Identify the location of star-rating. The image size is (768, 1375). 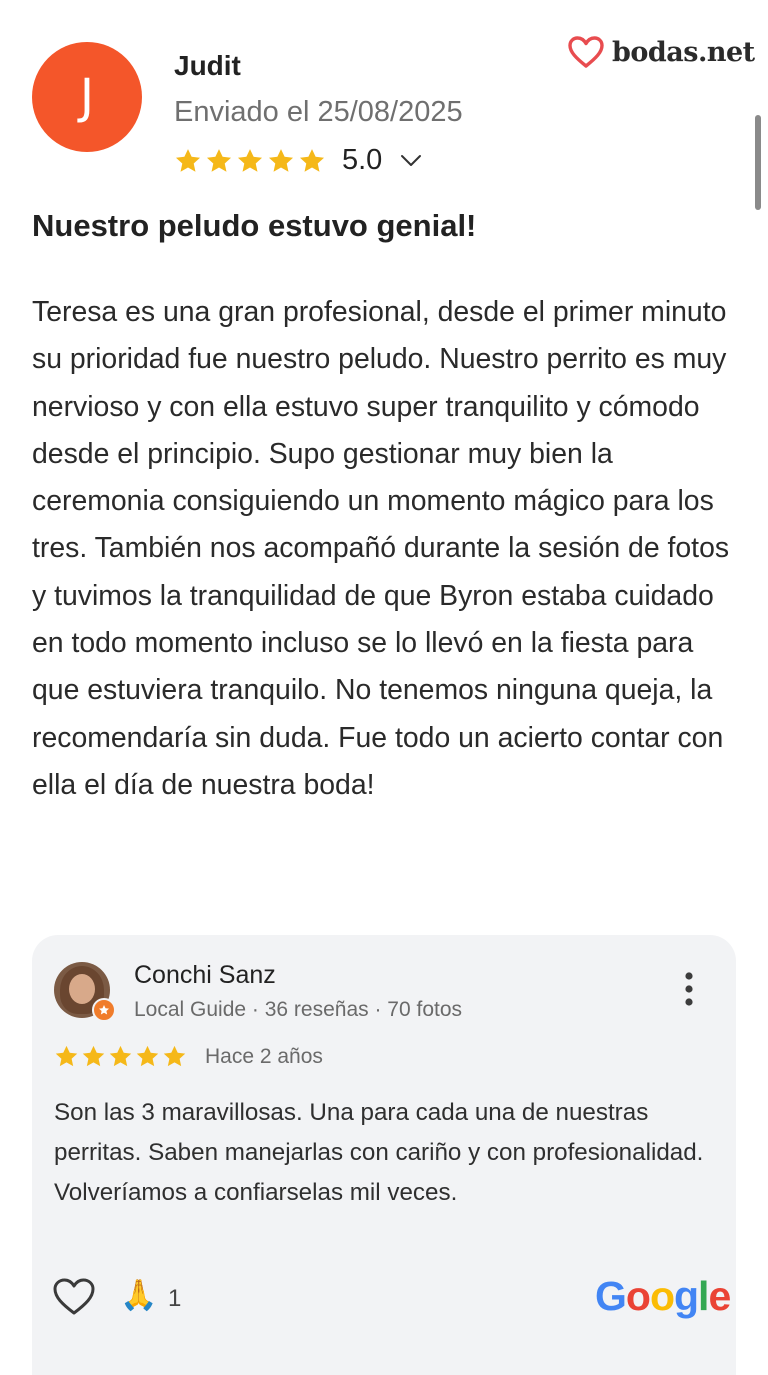
(250, 161).